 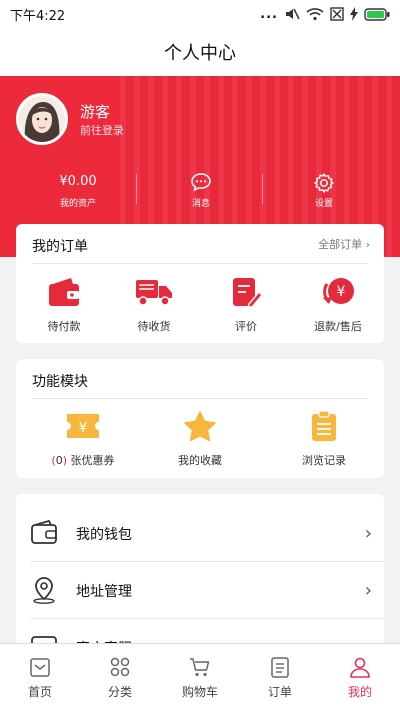 I want to click on order-pending-payment: 待付款, so click(x=64, y=305).